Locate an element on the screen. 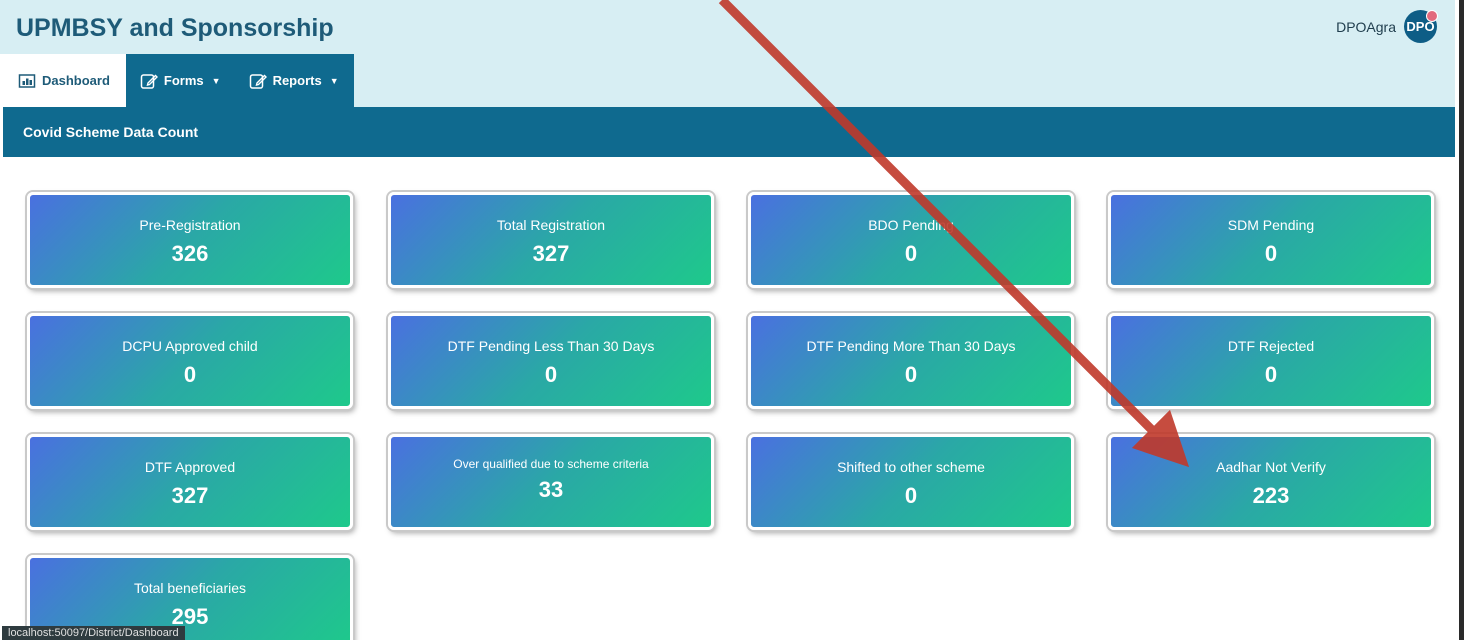  card-value: 33 is located at coordinates (551, 489).